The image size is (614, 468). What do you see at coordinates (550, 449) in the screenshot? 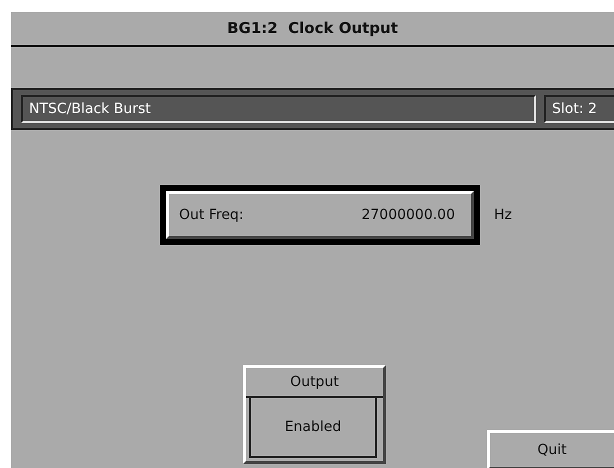
I see `quit-button: Quit` at bounding box center [550, 449].